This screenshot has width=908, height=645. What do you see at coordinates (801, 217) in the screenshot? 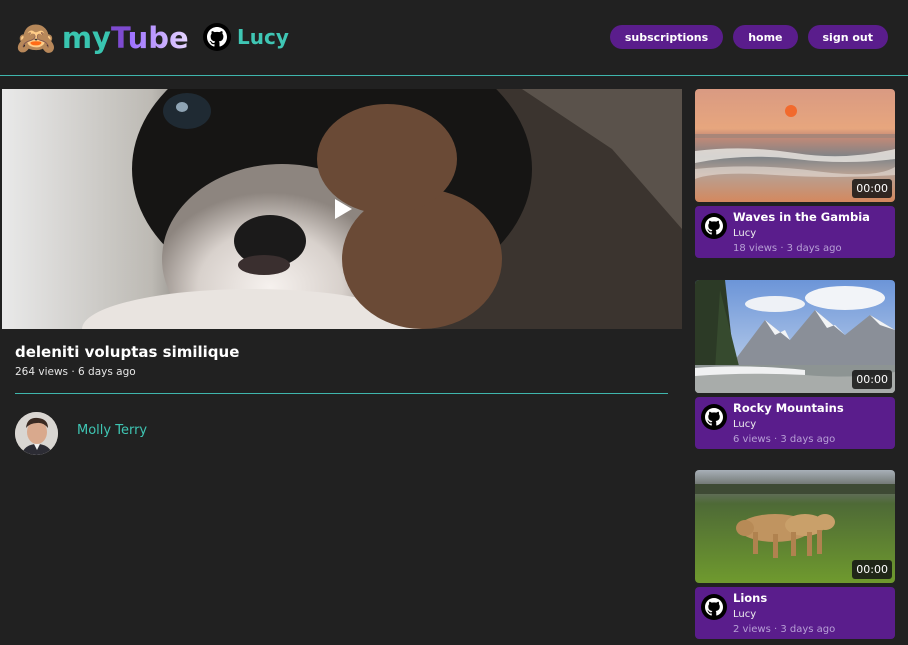
I see `recommendation-title: Waves in the Gambia` at bounding box center [801, 217].